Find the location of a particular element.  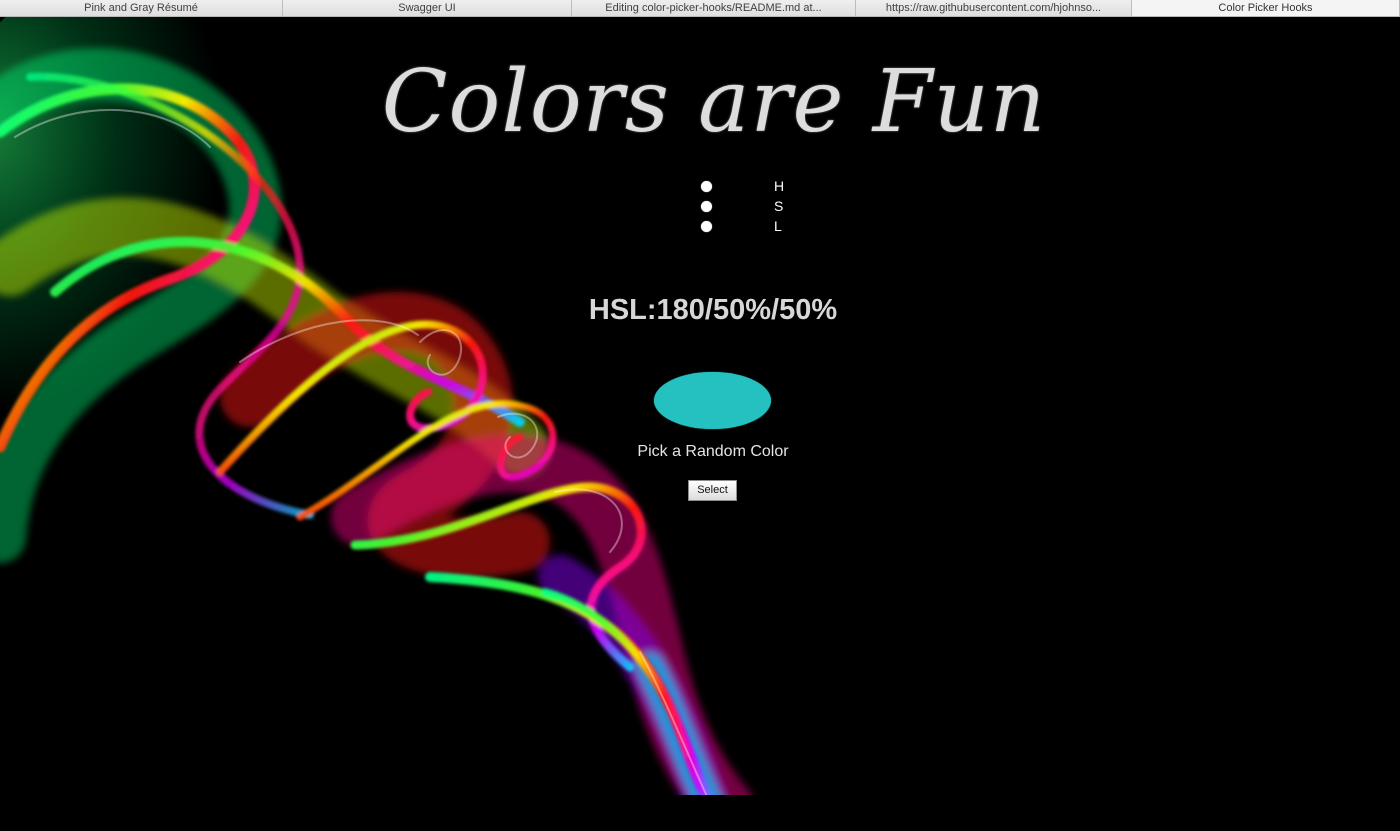

browser-tab-label: Pink and Gray Résumé is located at coordinates (141, 7).